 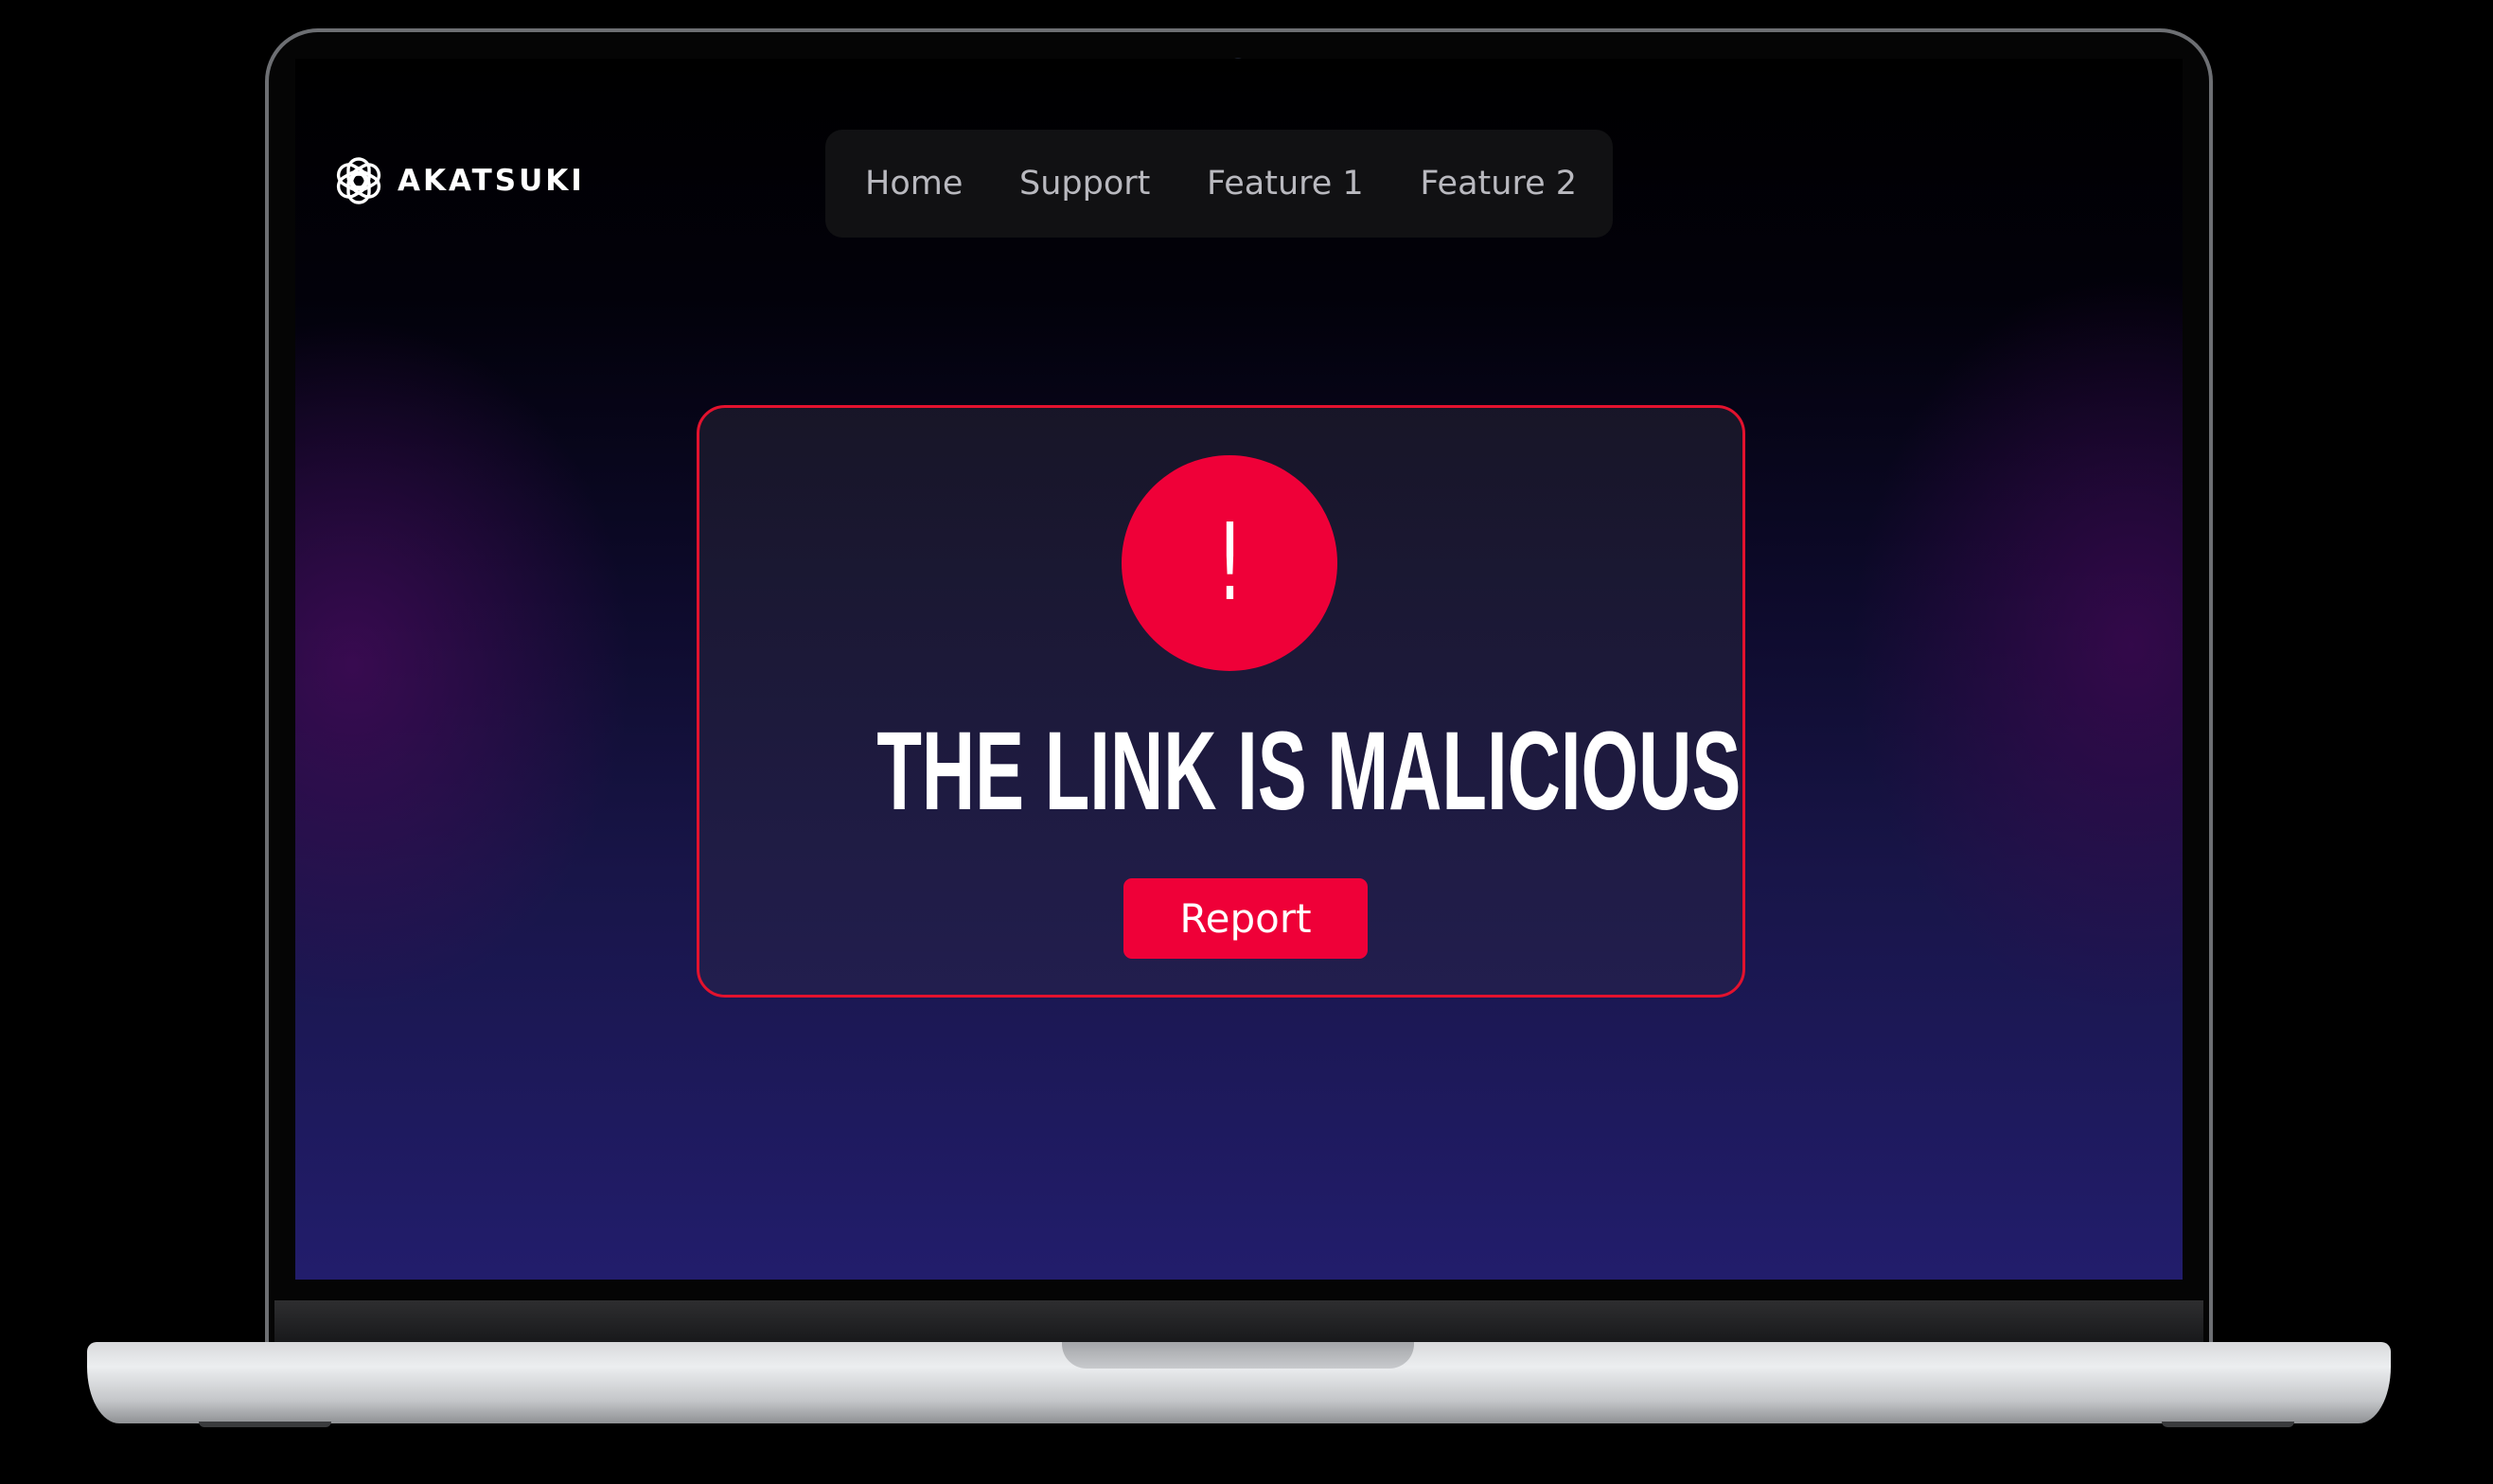 I want to click on brand-logo: AKATSUKI, so click(x=459, y=180).